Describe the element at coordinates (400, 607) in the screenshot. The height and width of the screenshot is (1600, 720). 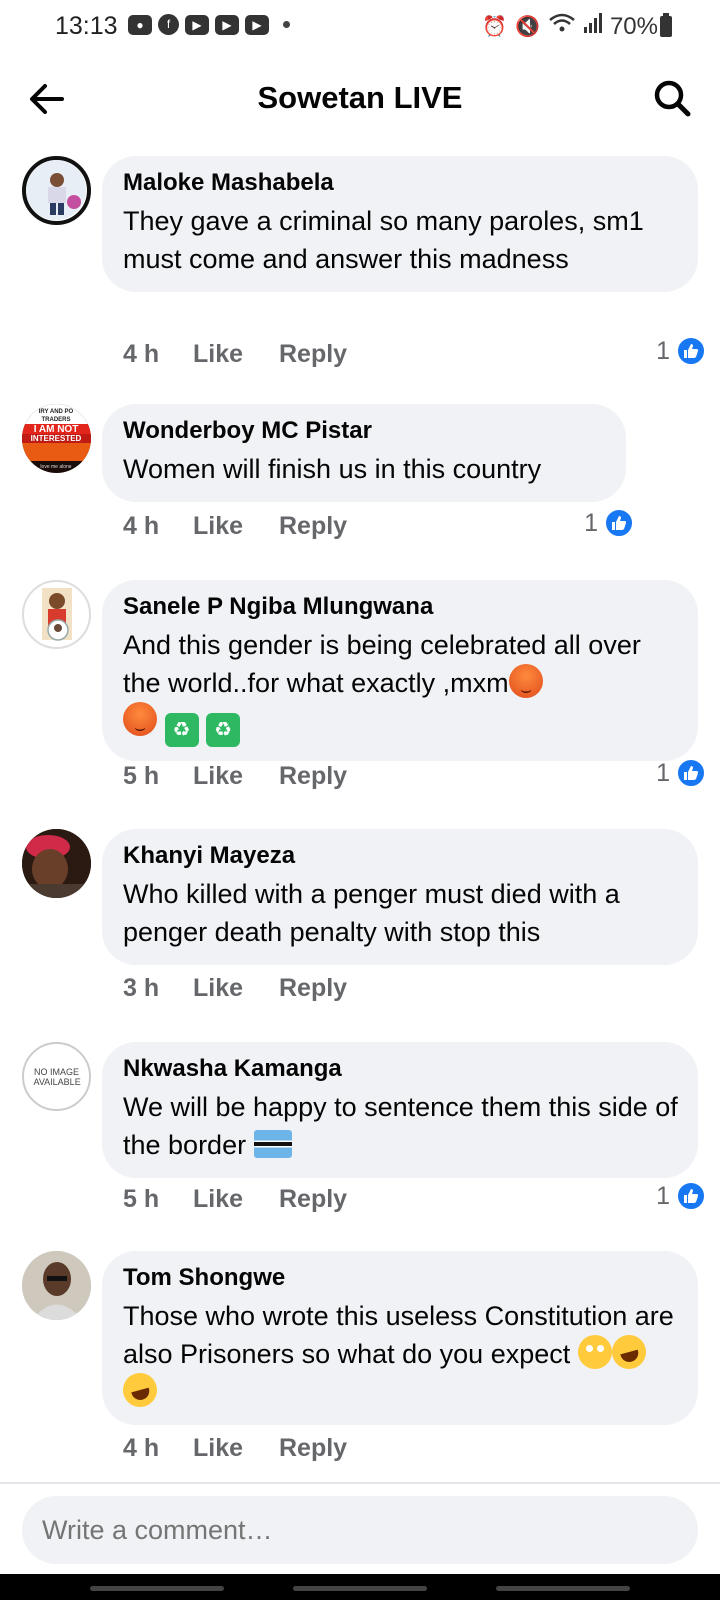
I see `comment-author: Sanele P Ngiba Mlungwana` at that location.